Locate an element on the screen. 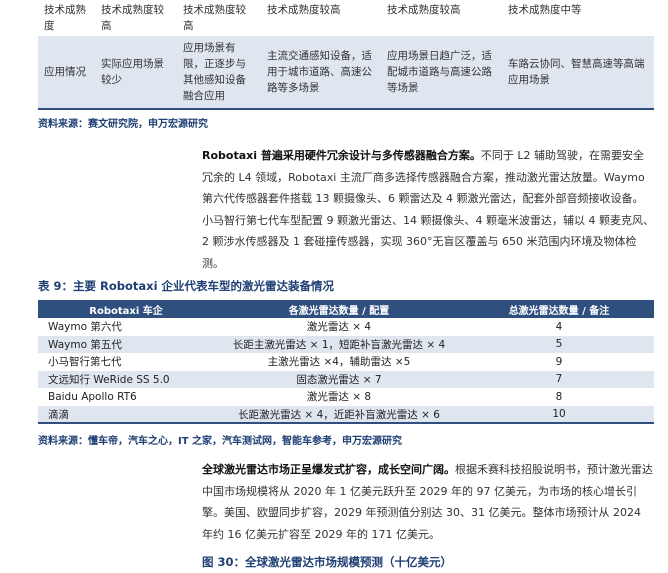 Image resolution: width=668 pixels, height=573 pixels. table-cell: 10 is located at coordinates (559, 414).